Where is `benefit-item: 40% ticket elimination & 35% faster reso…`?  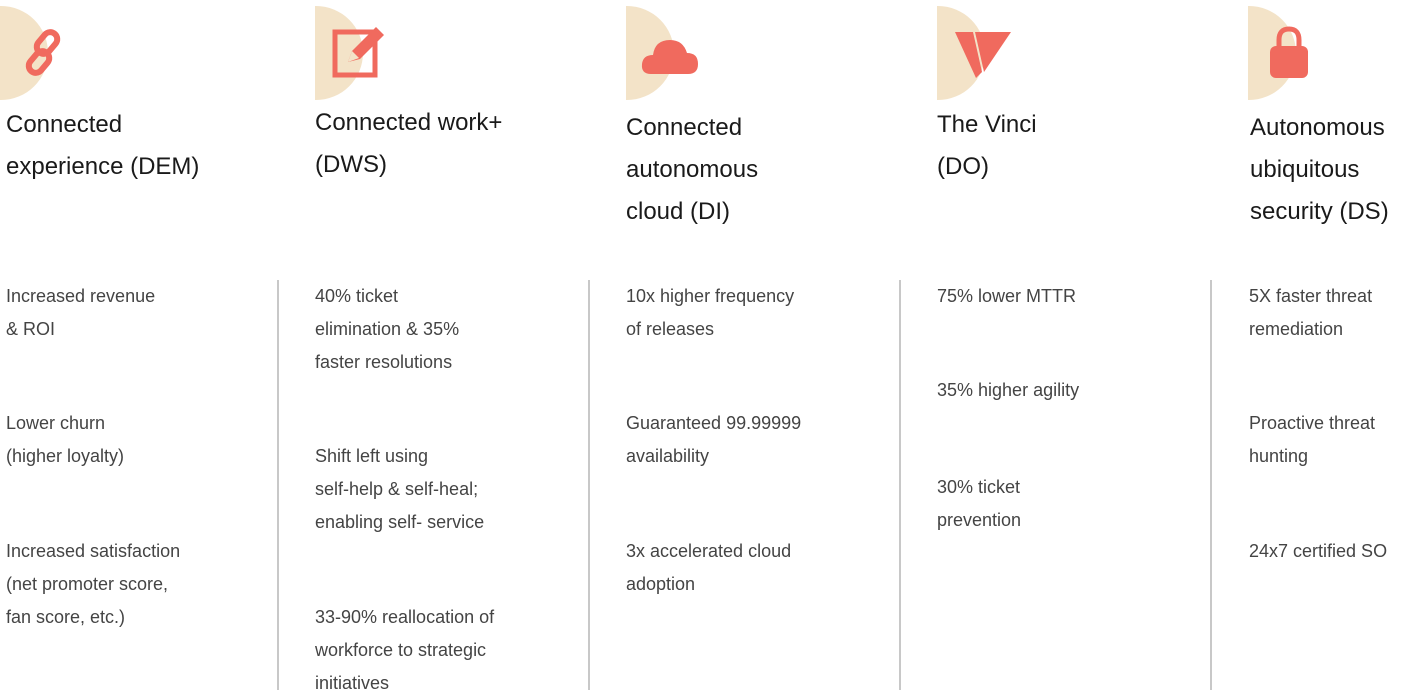 benefit-item: 40% ticket elimination & 35% faster reso… is located at coordinates (387, 329).